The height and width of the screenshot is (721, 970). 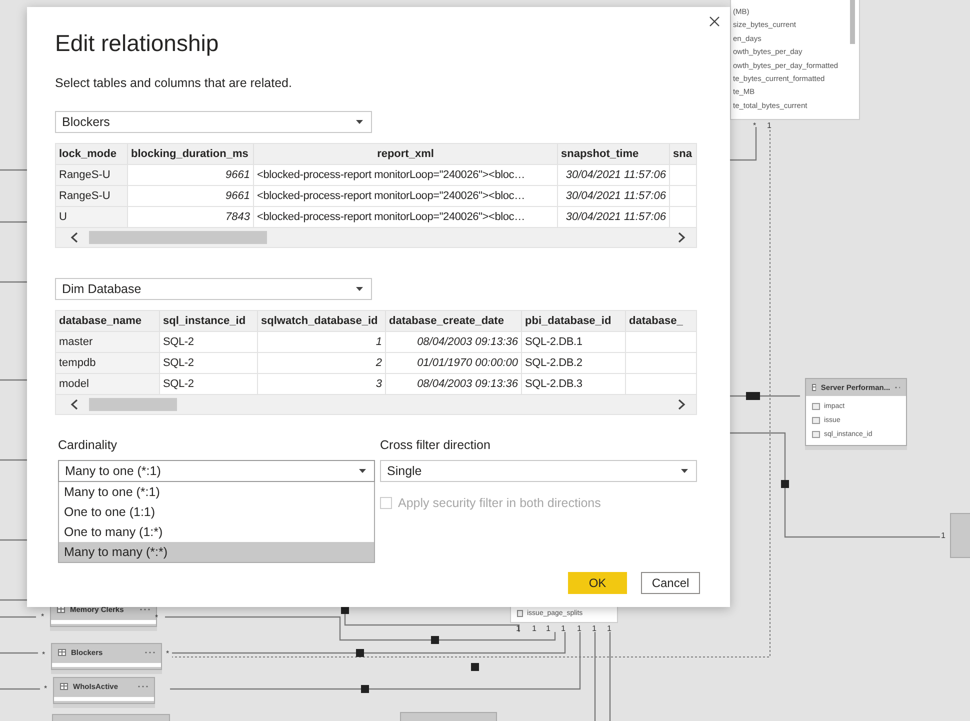 I want to click on table-cell: SQL-2.DB.2, so click(x=574, y=362).